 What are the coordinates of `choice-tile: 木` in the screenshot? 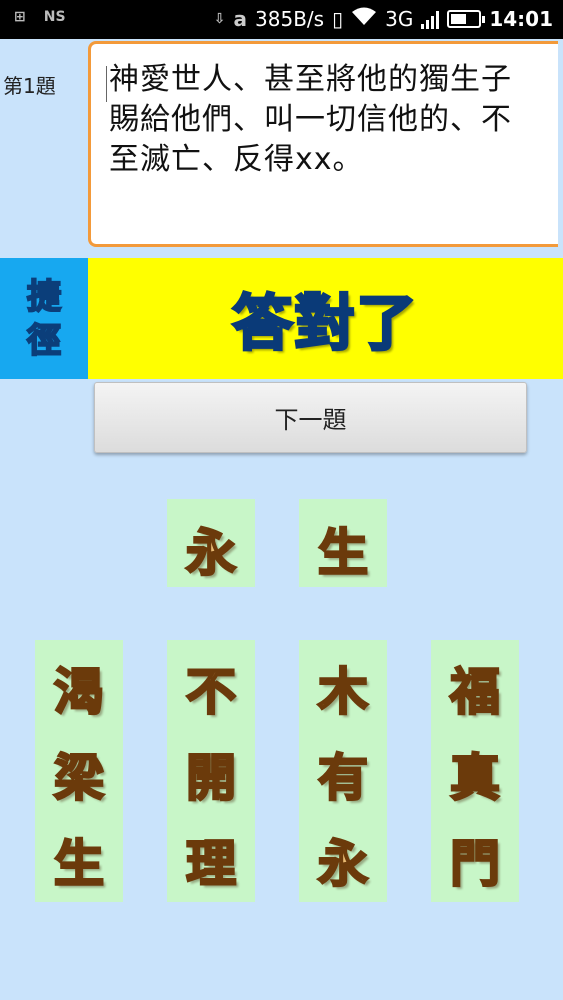 It's located at (343, 688).